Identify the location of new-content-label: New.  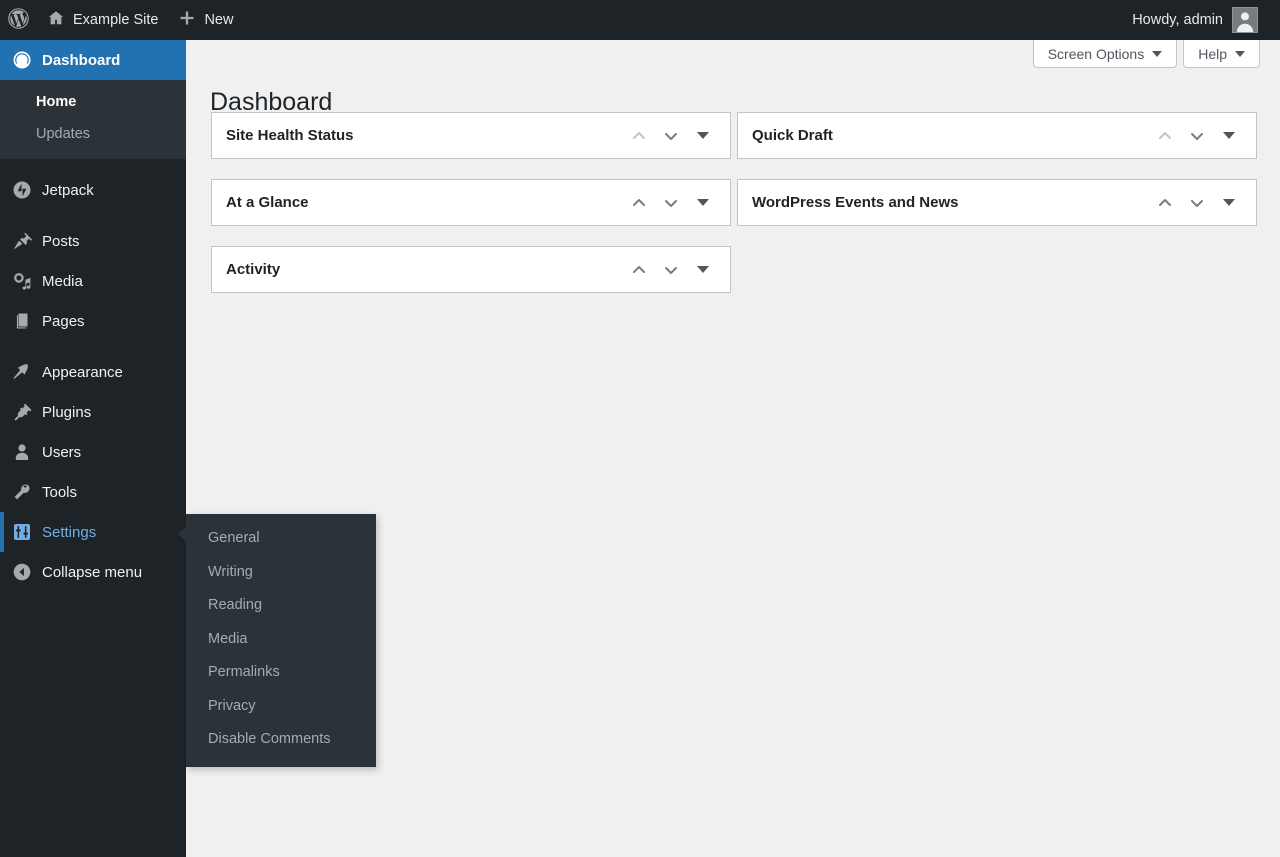
(219, 20).